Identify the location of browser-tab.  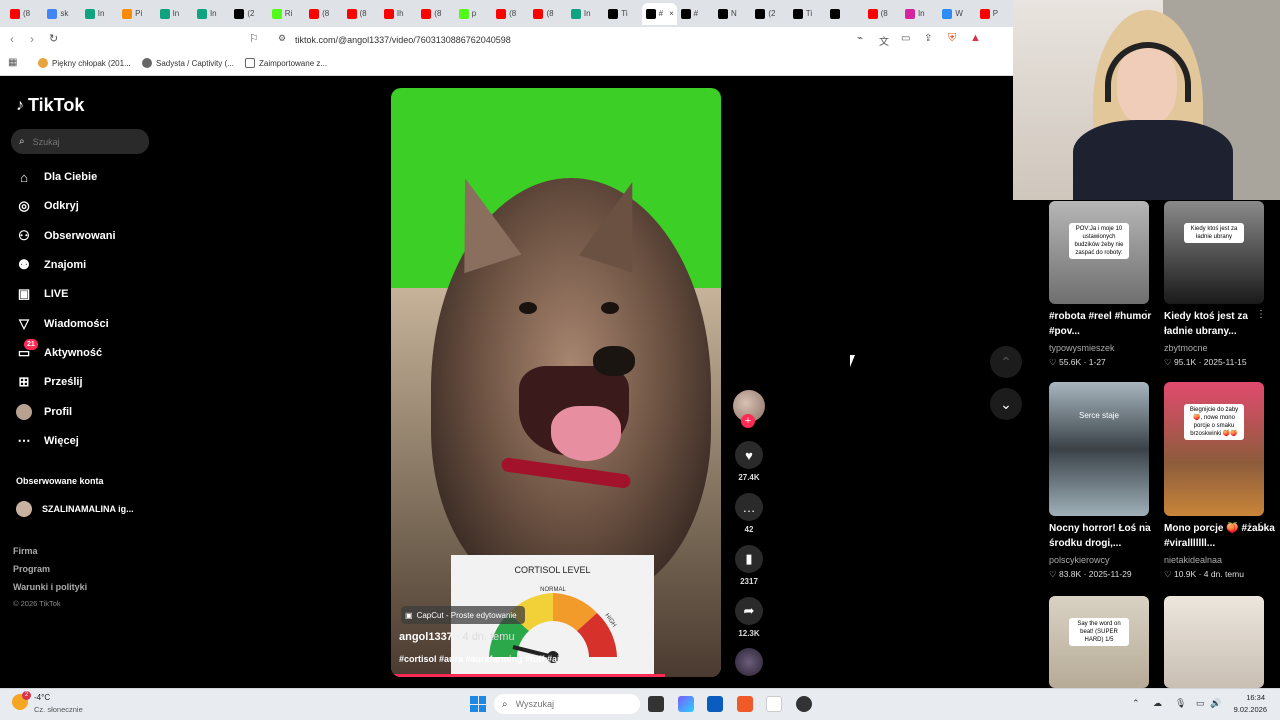
(844, 14).